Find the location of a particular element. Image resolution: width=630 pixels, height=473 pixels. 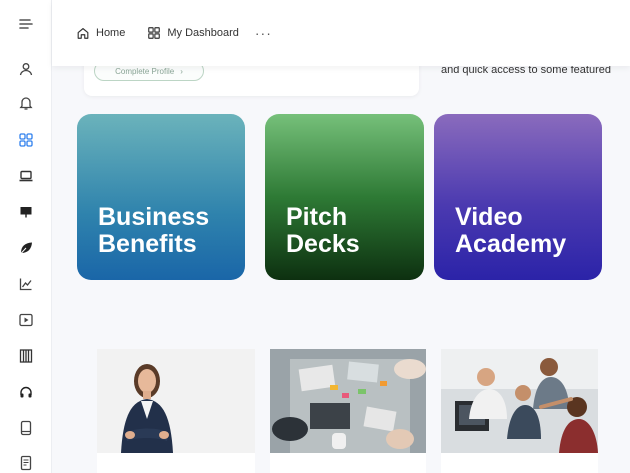

user-icon is located at coordinates (26, 69).